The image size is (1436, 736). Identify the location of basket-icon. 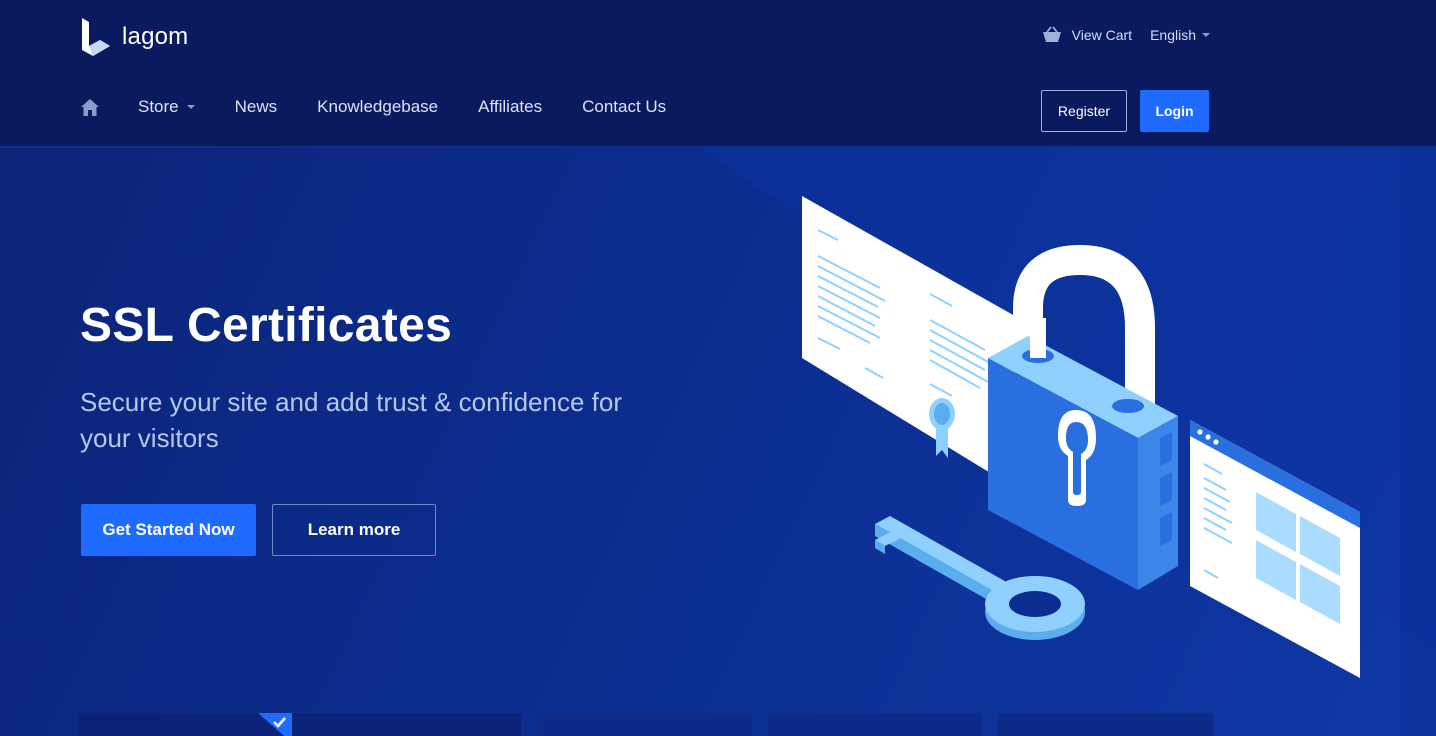
(1051, 34).